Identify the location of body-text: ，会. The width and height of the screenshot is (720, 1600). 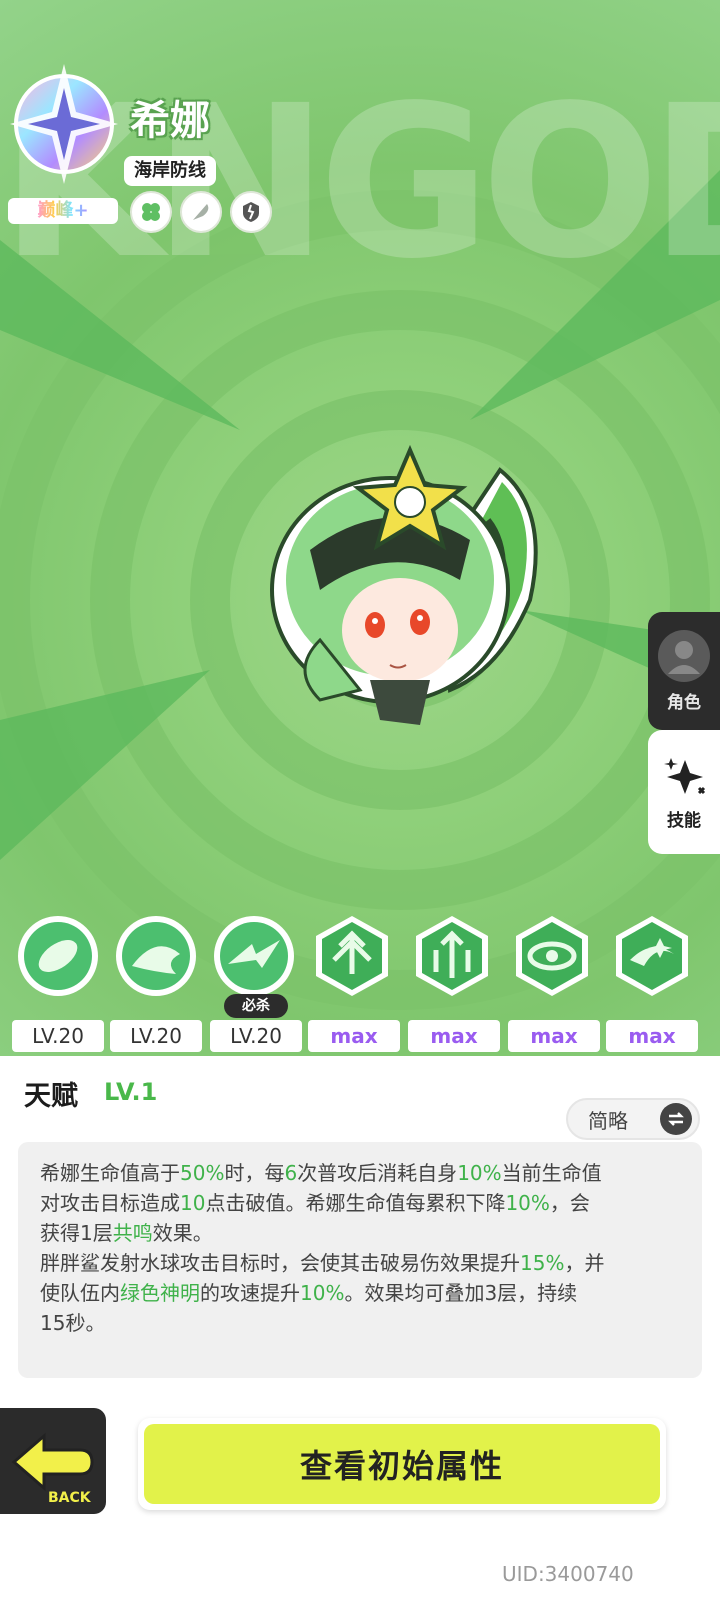
(569, 1203).